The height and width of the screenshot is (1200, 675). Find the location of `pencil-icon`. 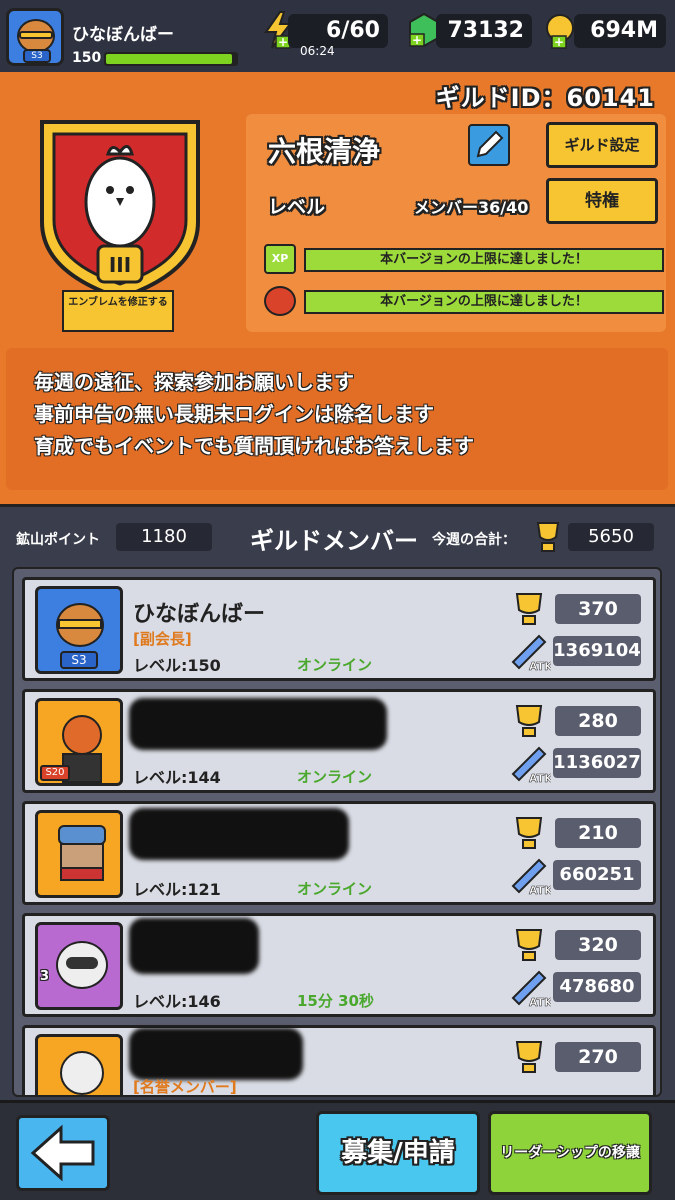

pencil-icon is located at coordinates (490, 144).